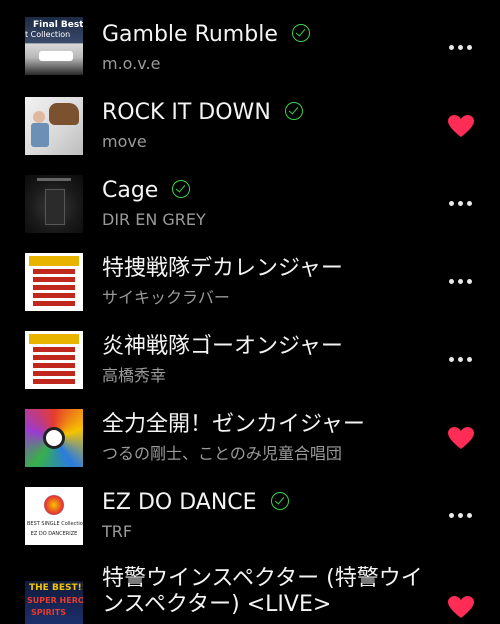  What do you see at coordinates (250, 195) in the screenshot?
I see `track-row: Cage DIR EN GREY` at bounding box center [250, 195].